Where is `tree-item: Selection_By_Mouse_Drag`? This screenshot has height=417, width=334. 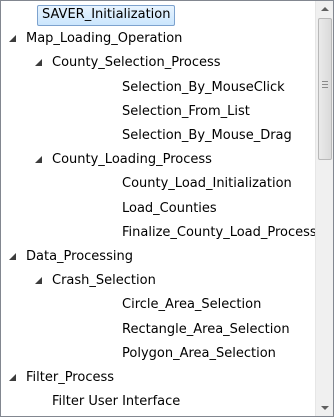 tree-item: Selection_By_Mouse_Drag is located at coordinates (158, 135).